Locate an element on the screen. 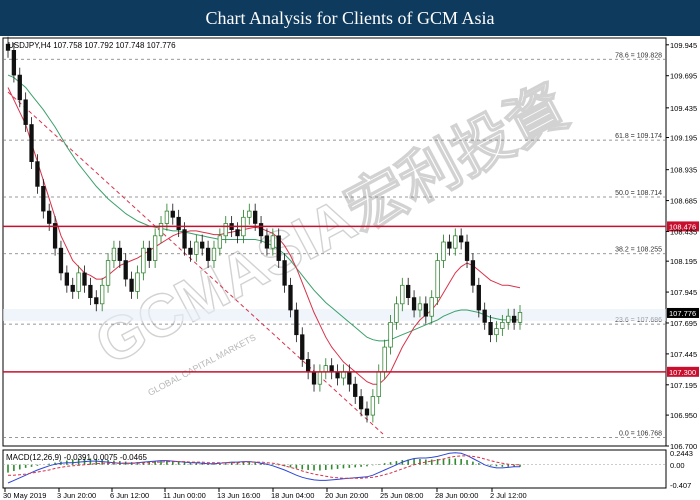 This screenshot has height=500, width=700. key-level-tag-label: 107.300 is located at coordinates (682, 372).